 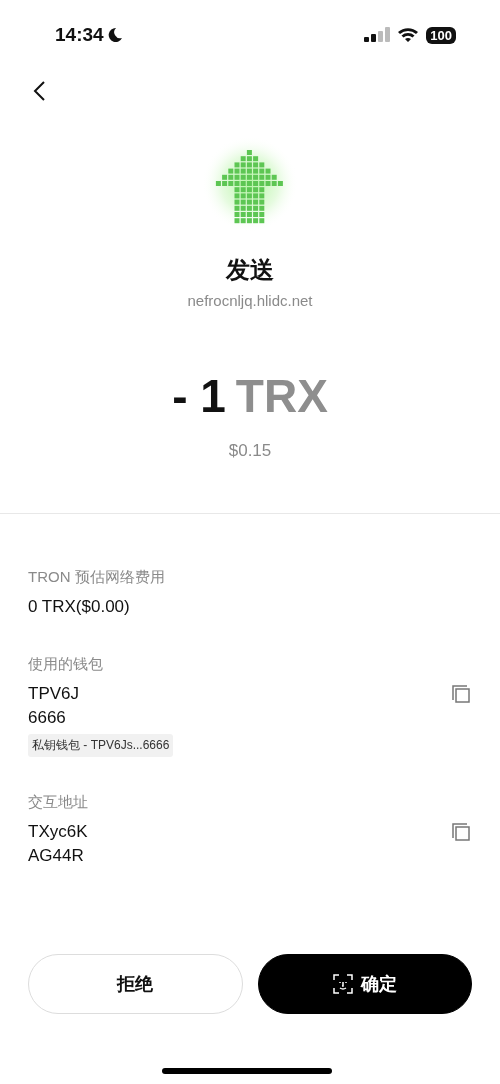 I want to click on detail-label: 交互地址, so click(x=58, y=802).